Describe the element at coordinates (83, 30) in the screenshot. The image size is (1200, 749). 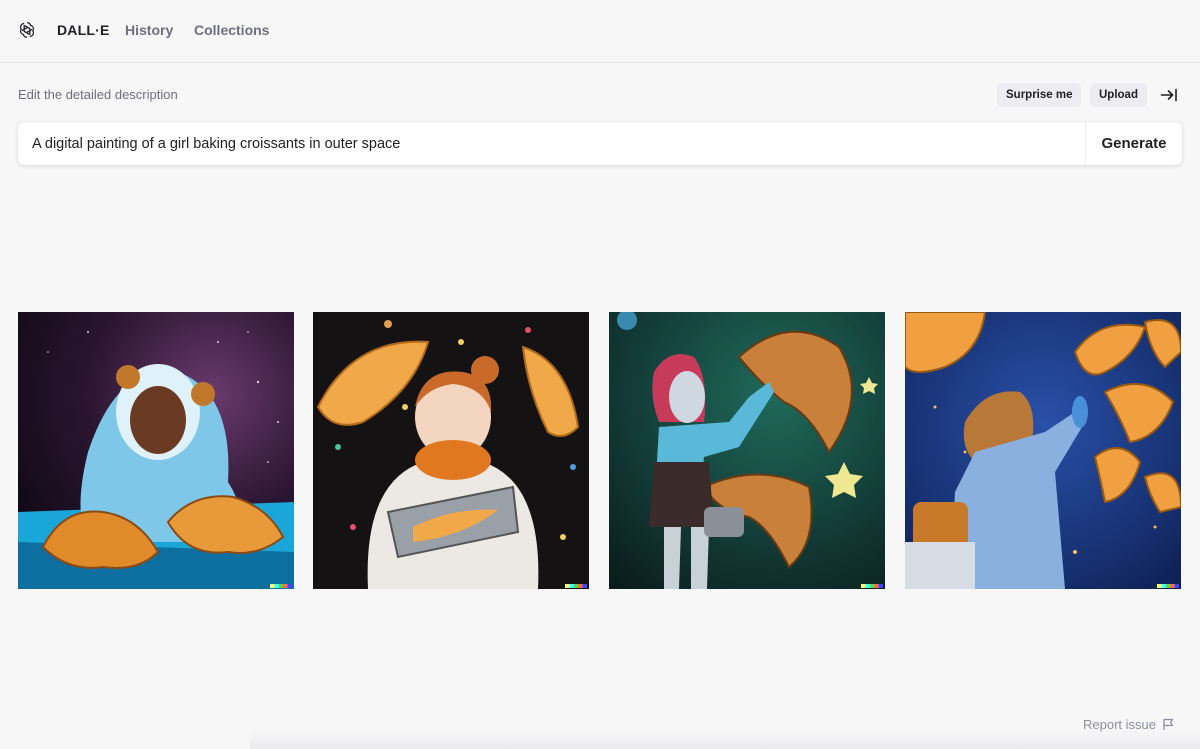
I see `brand-name: DALL·E` at that location.